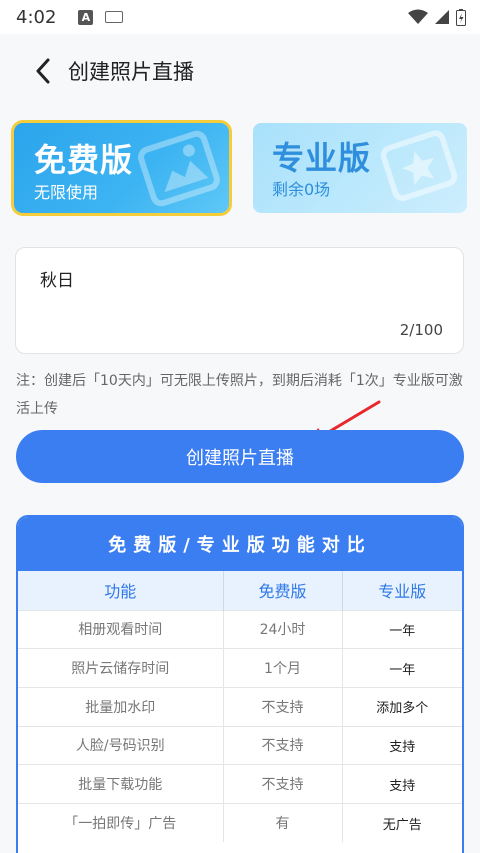 This screenshot has height=853, width=480. Describe the element at coordinates (239, 395) in the screenshot. I see `activation-note: 注：创建后「10天内」可无限上传照片，到期后消耗「1次」专业版可激活上传` at that location.